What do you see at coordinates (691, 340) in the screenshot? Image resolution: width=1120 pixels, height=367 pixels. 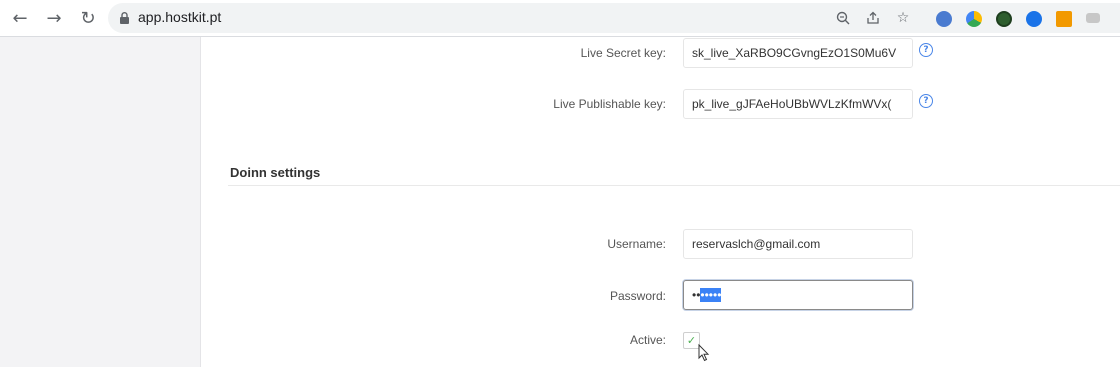 I see `checkmark-icon: ✓` at bounding box center [691, 340].